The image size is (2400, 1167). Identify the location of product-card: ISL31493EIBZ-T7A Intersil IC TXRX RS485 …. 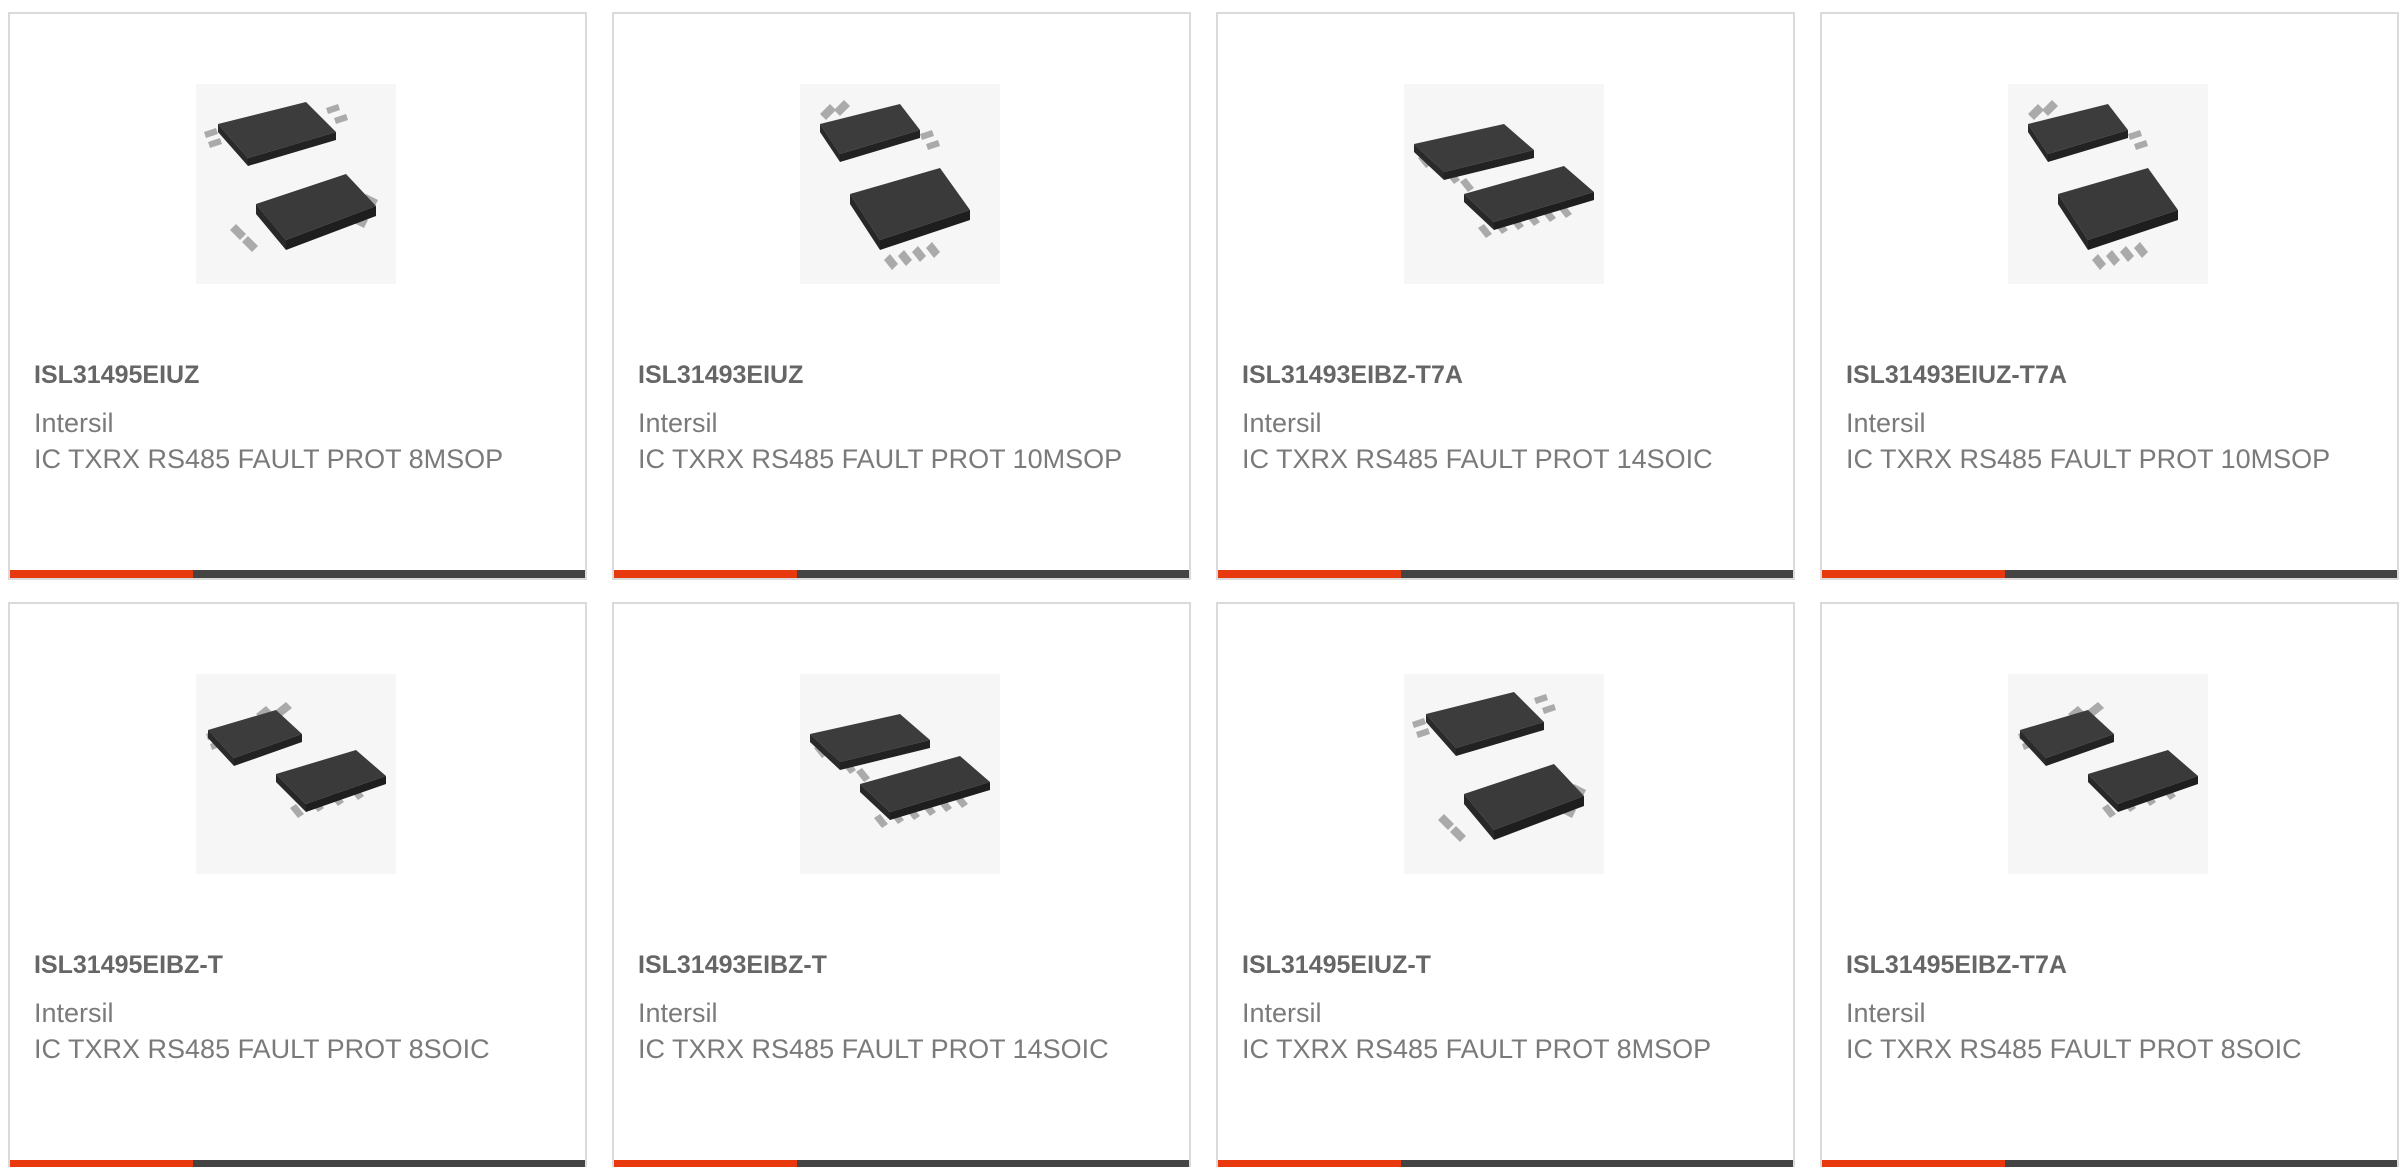
(1505, 296).